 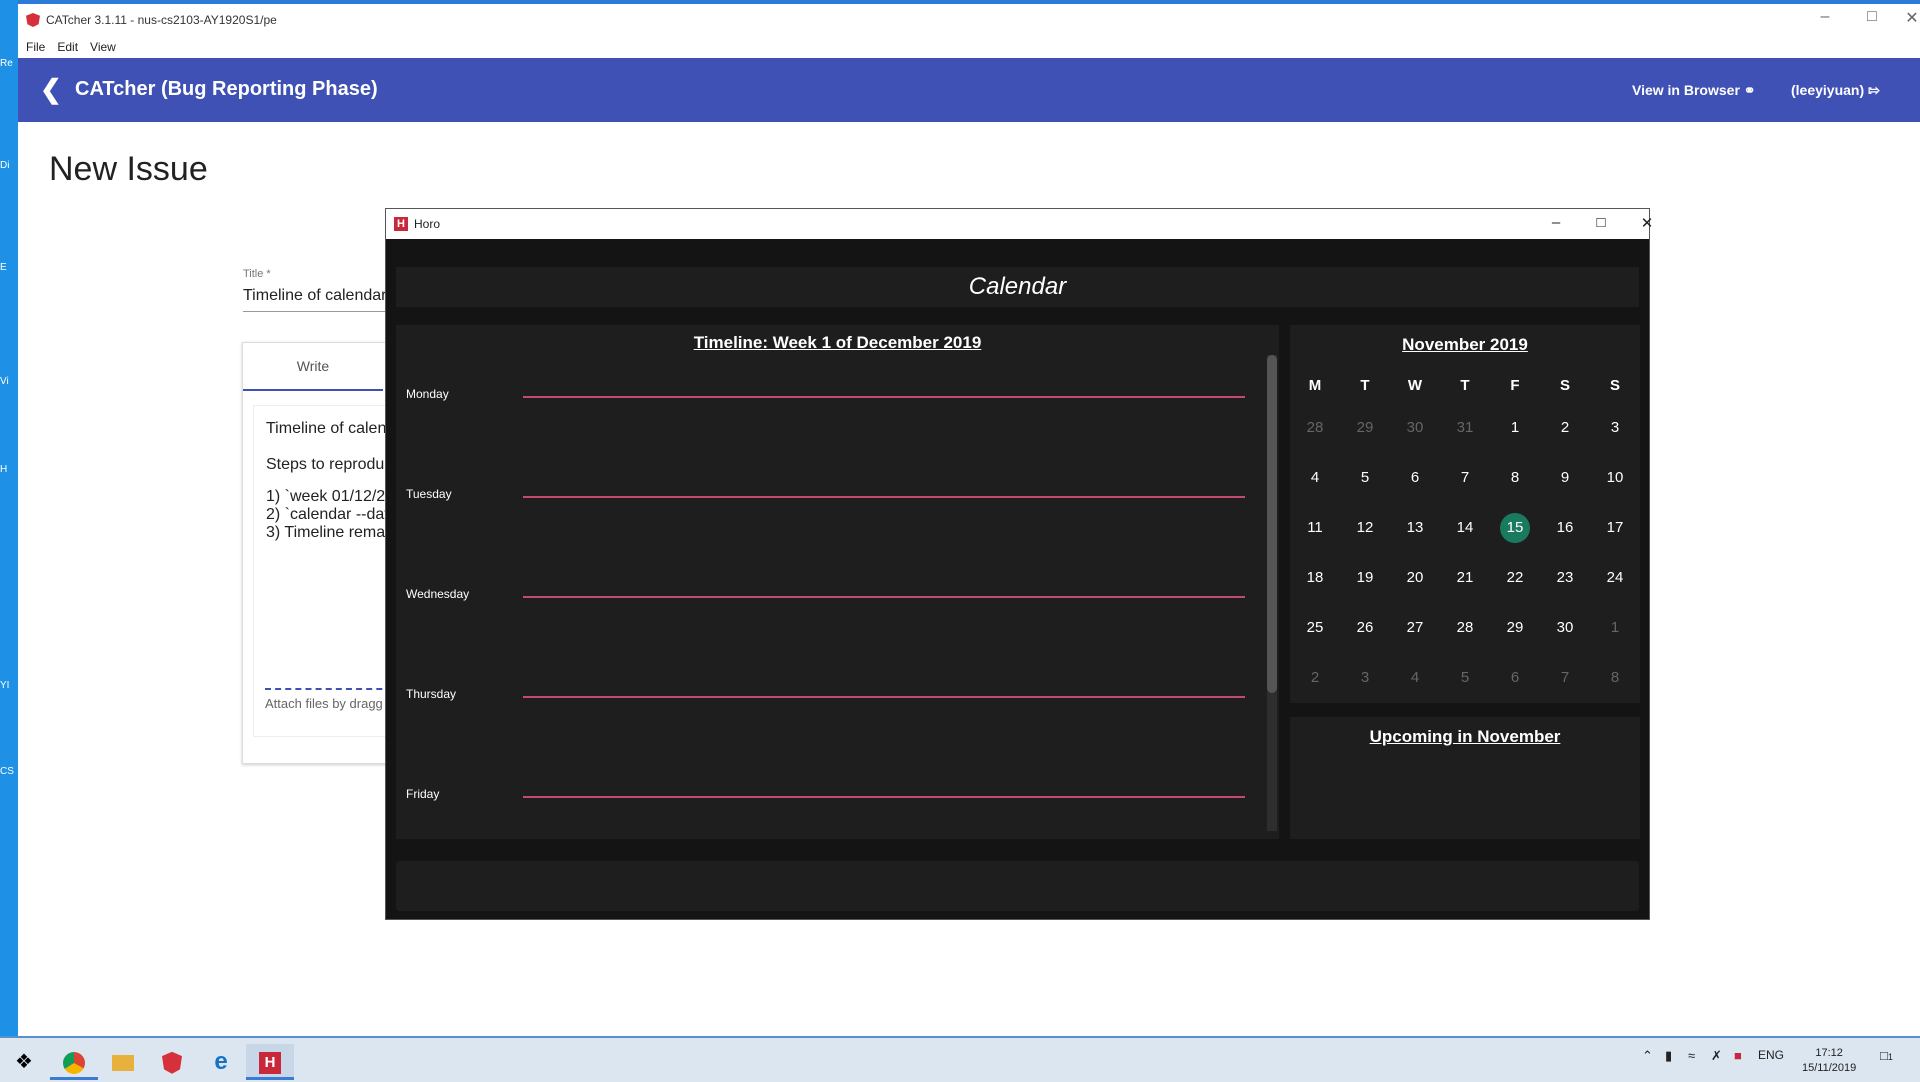 I want to click on chrome-icon, so click(x=74, y=1062).